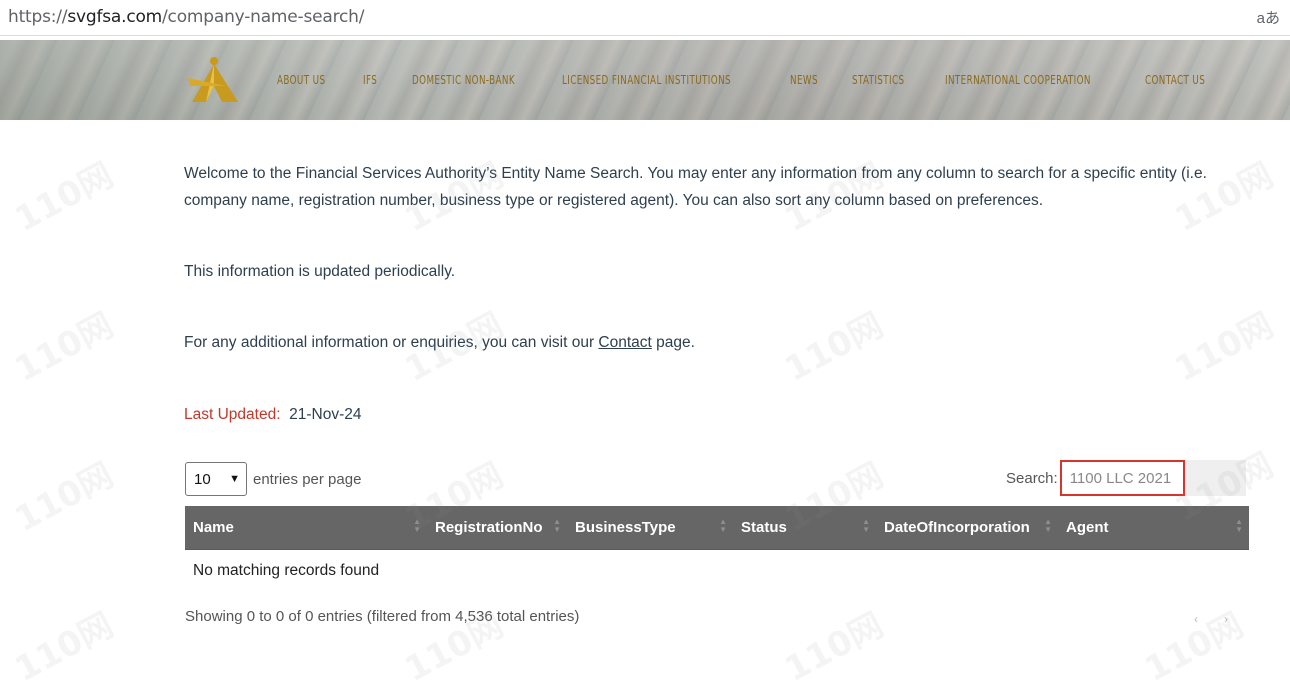  I want to click on page-size-select: 10 ▼, so click(216, 479).